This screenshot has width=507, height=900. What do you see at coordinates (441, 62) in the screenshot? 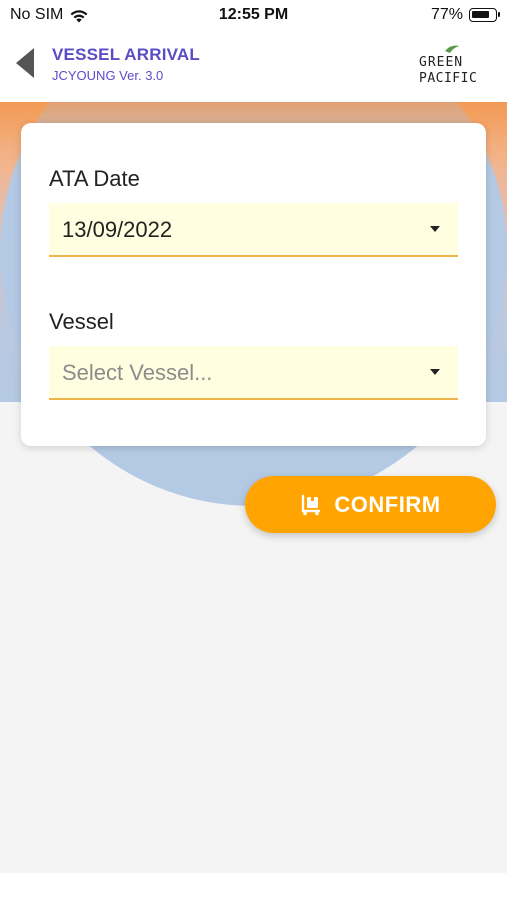
I see `logo-text-green: GREEN` at bounding box center [441, 62].